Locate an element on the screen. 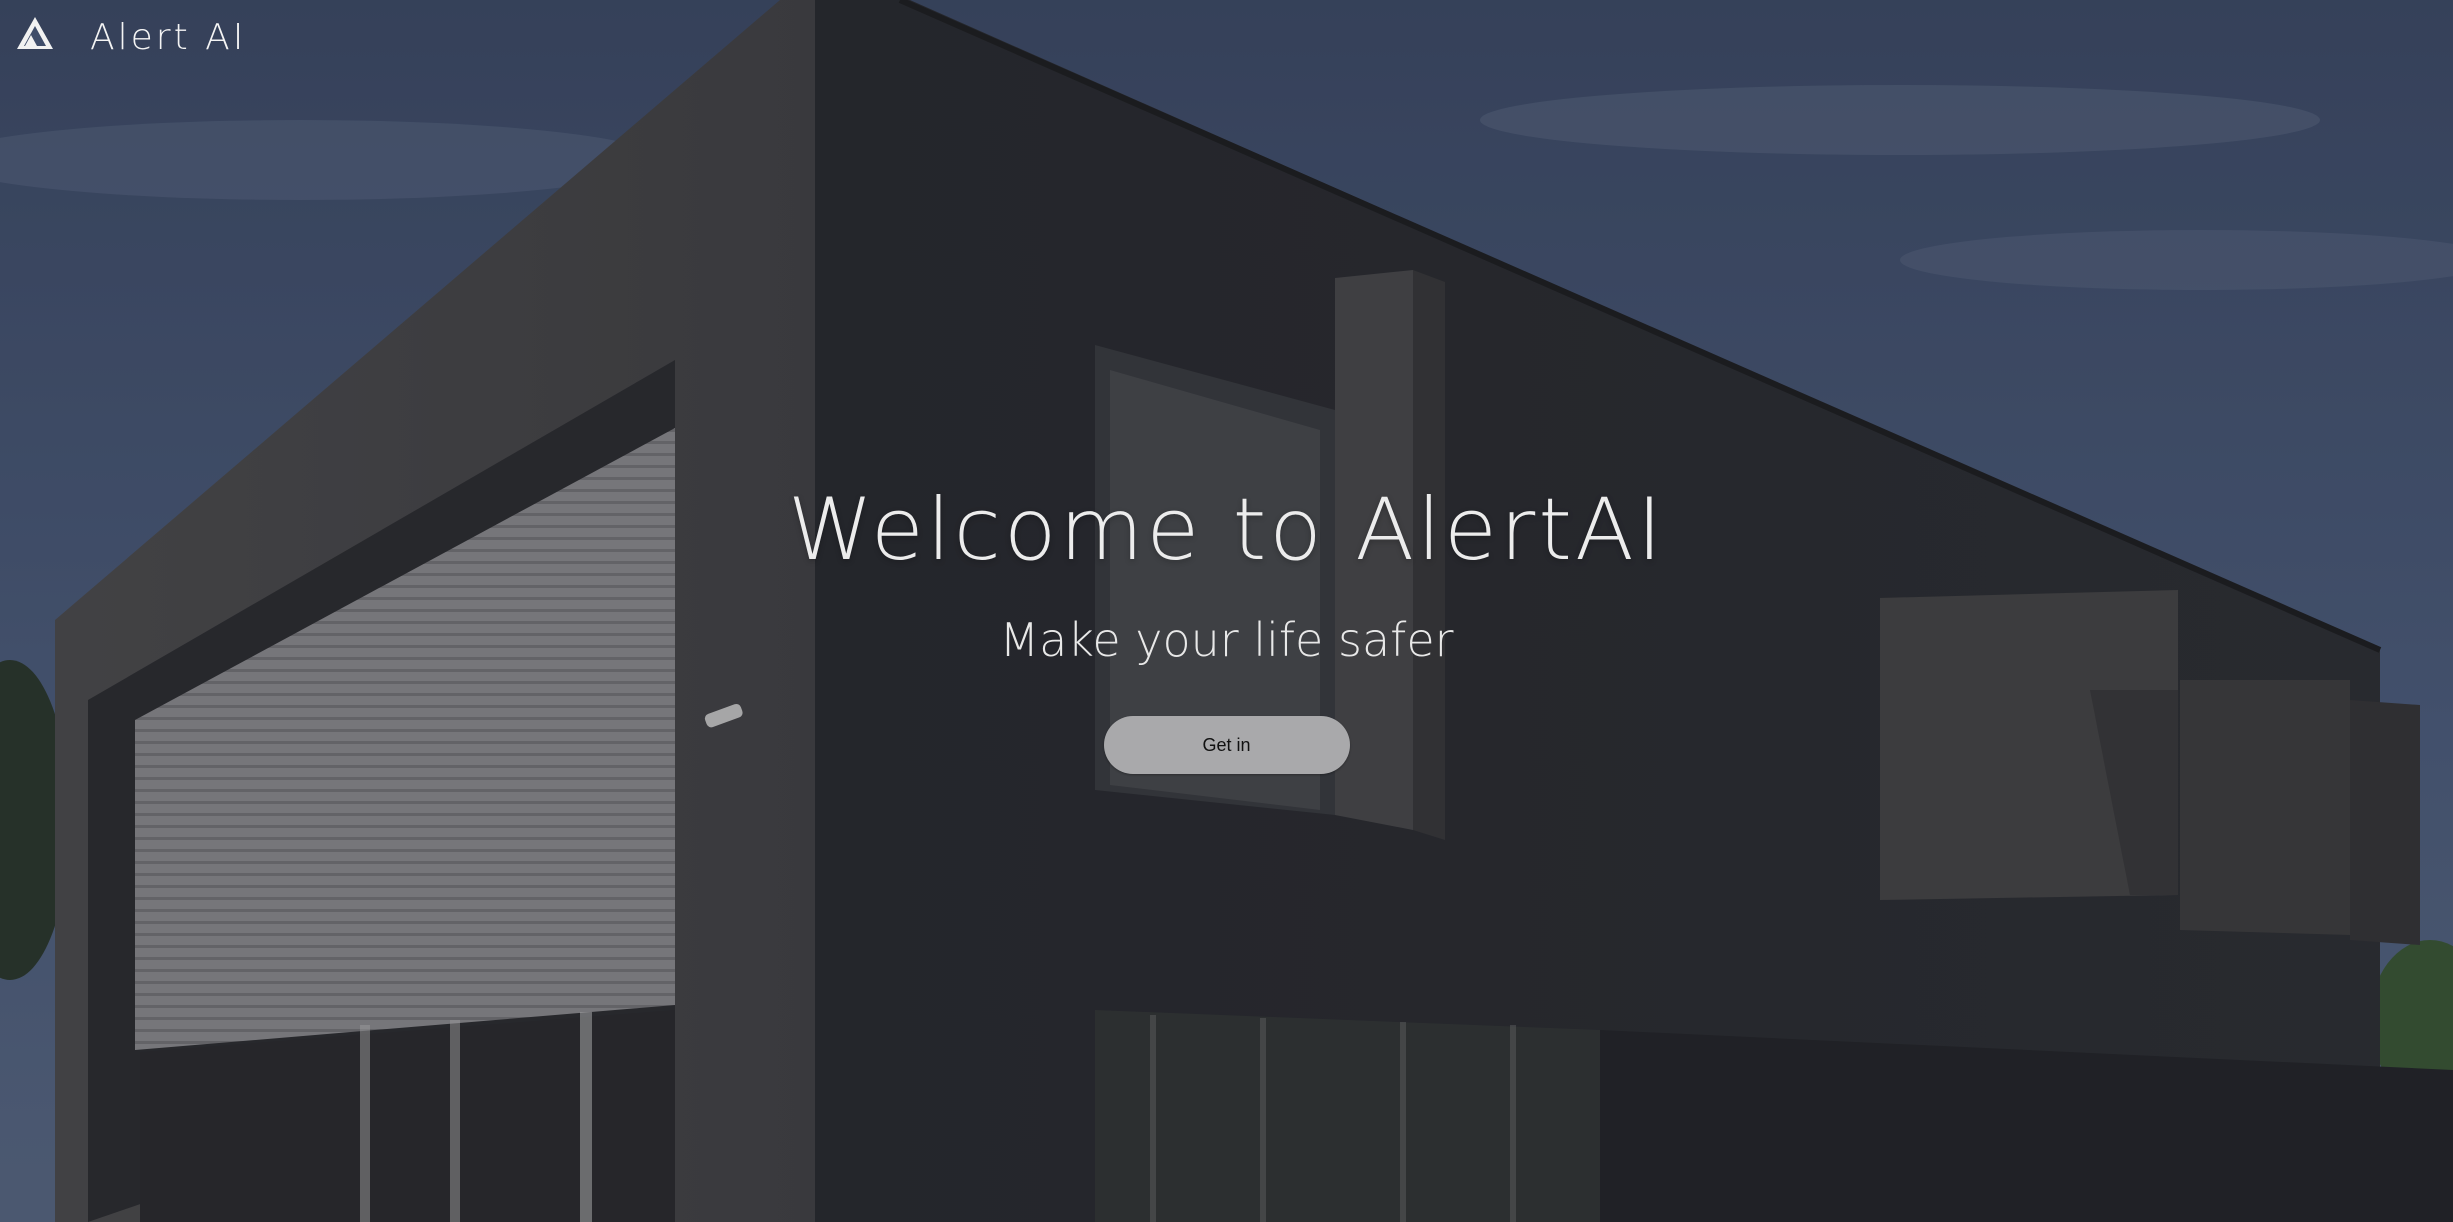  get-in-button: Get in is located at coordinates (1226, 745).